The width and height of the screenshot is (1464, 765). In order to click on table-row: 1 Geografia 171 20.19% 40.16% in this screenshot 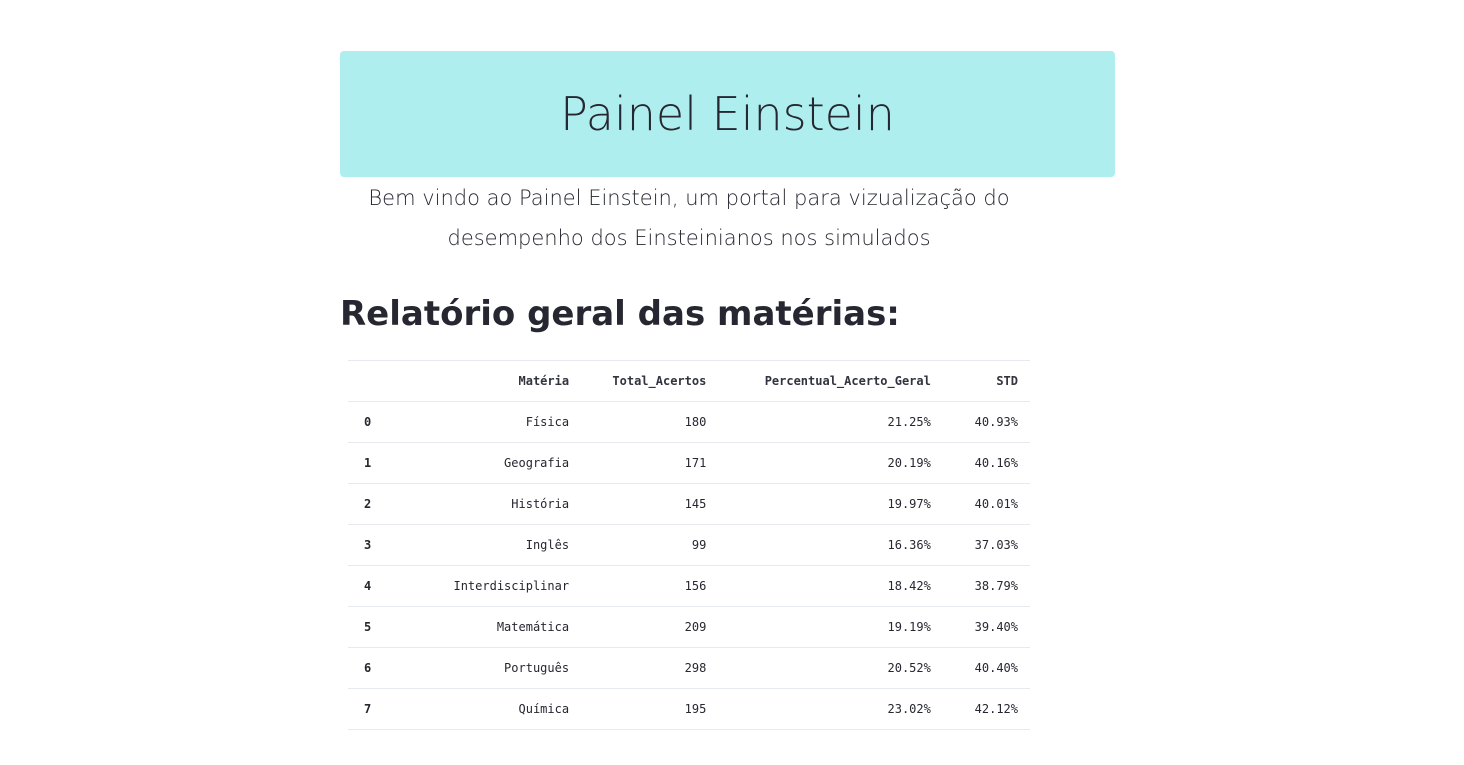, I will do `click(689, 463)`.